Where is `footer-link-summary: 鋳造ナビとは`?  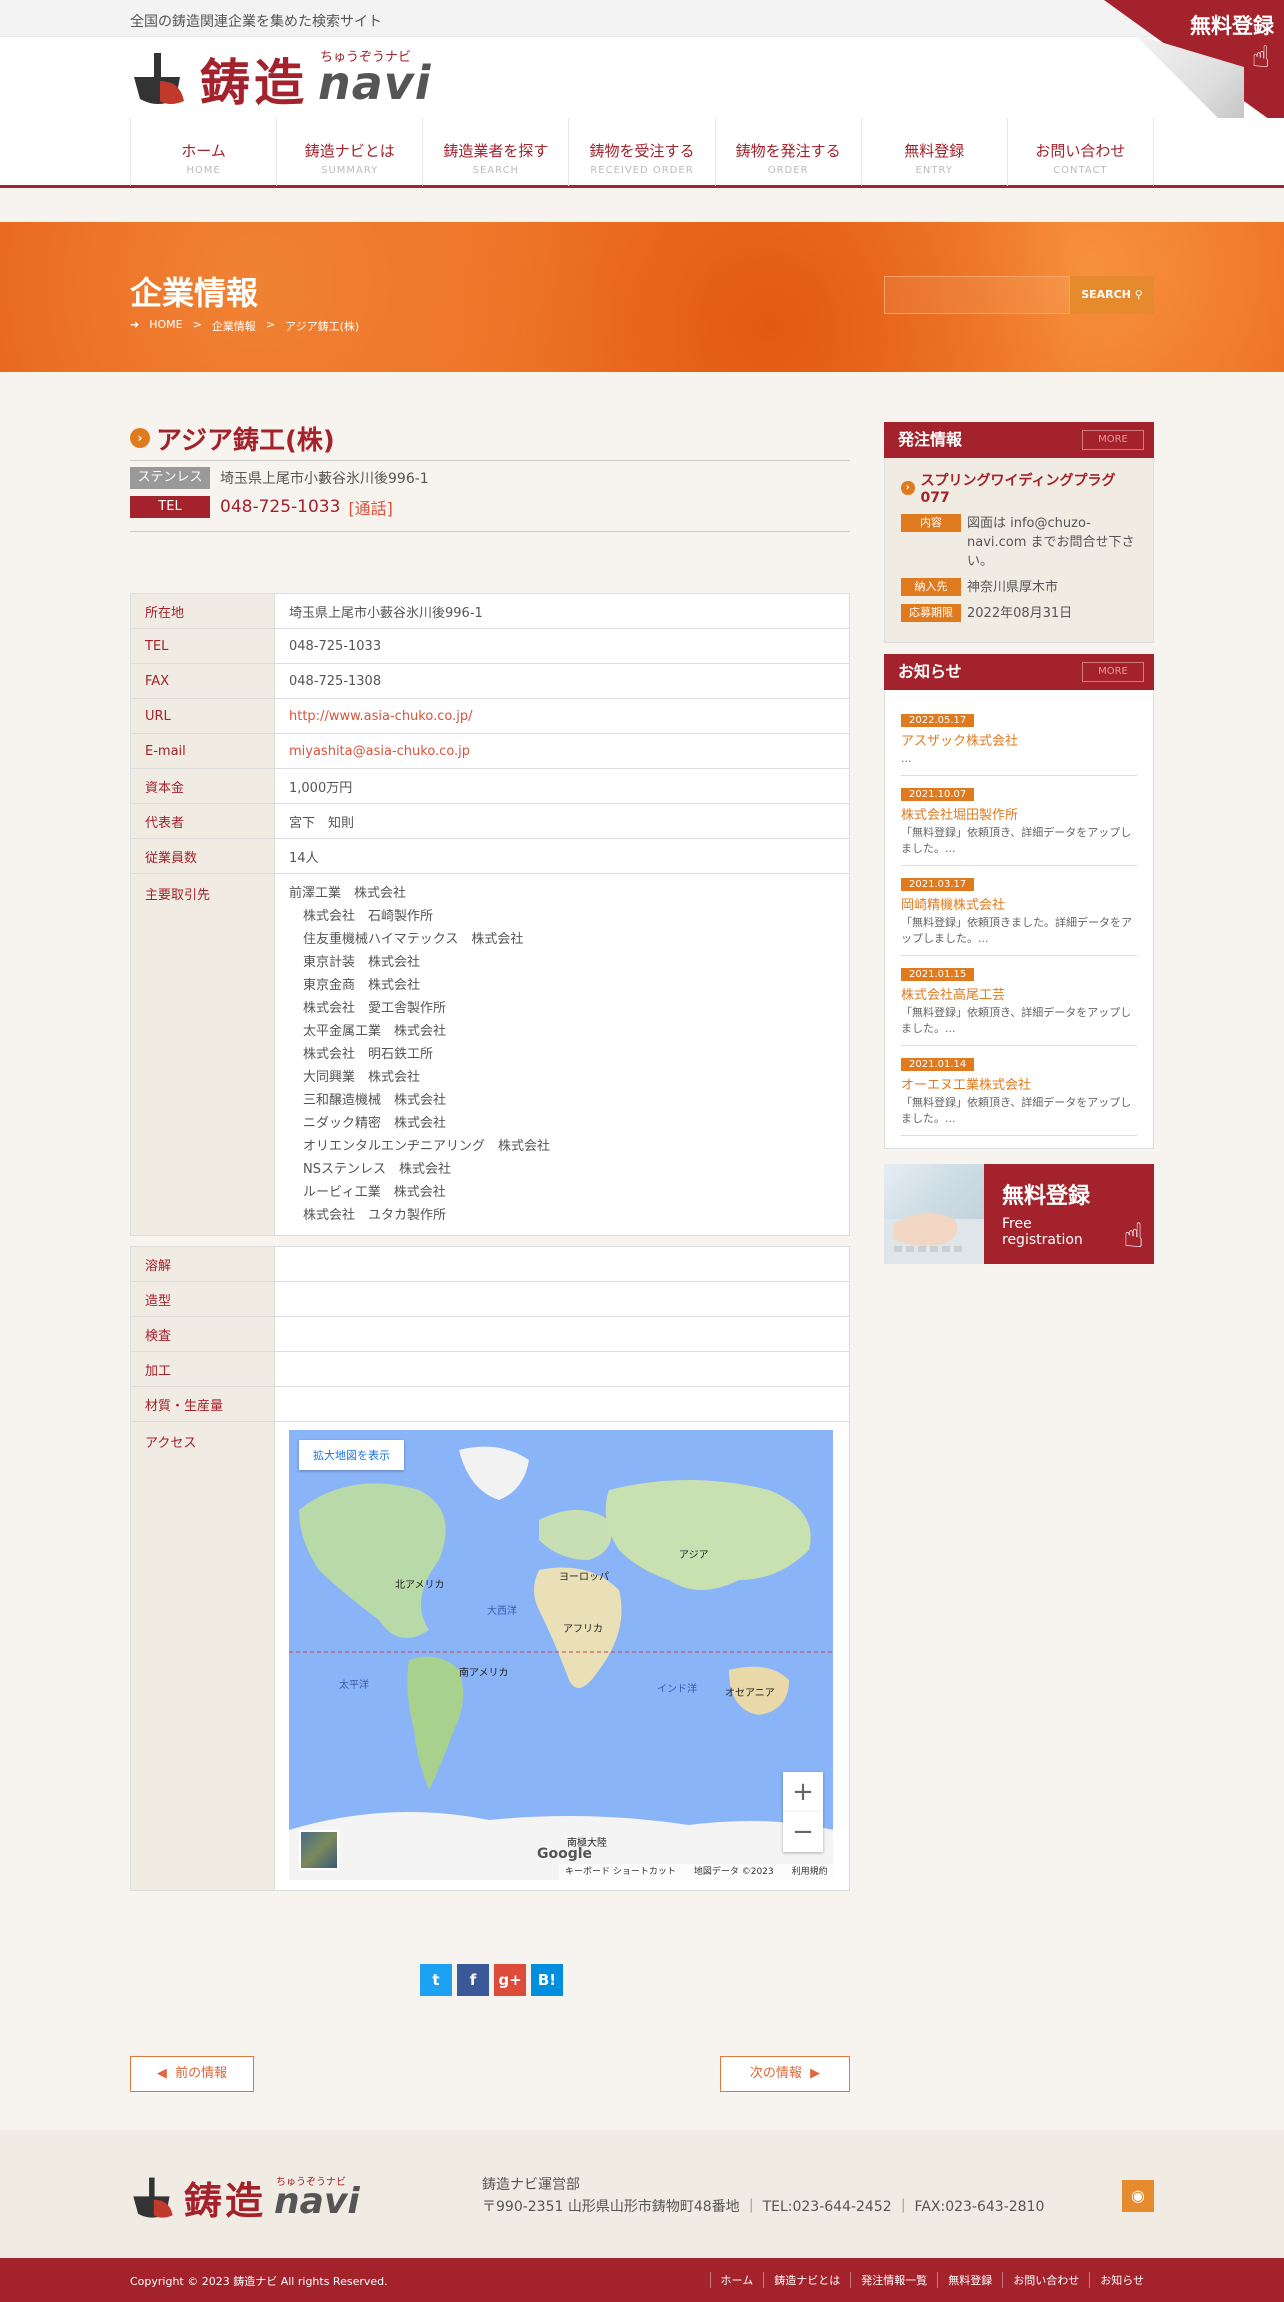 footer-link-summary: 鋳造ナビとは is located at coordinates (806, 2280).